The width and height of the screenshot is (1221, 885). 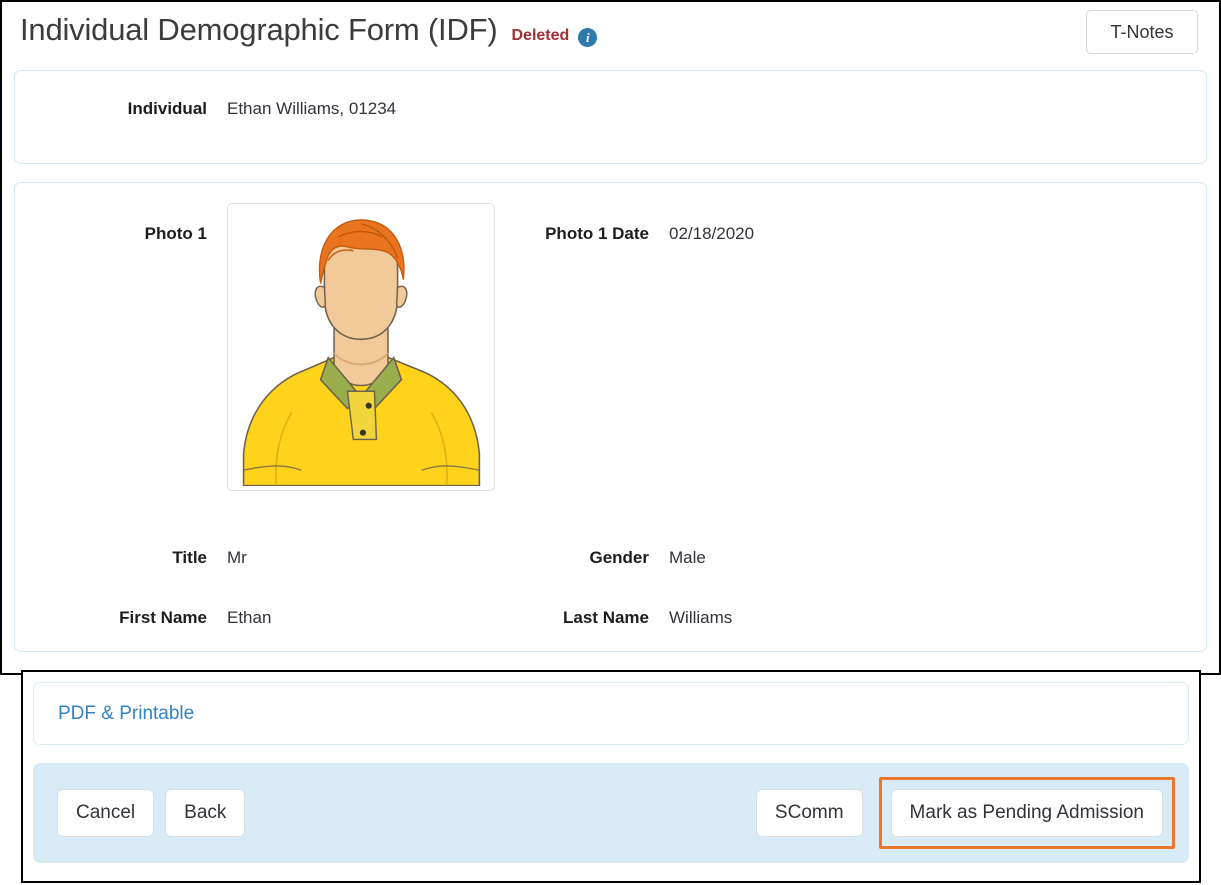 What do you see at coordinates (237, 557) in the screenshot?
I see `field-value-title: Mr` at bounding box center [237, 557].